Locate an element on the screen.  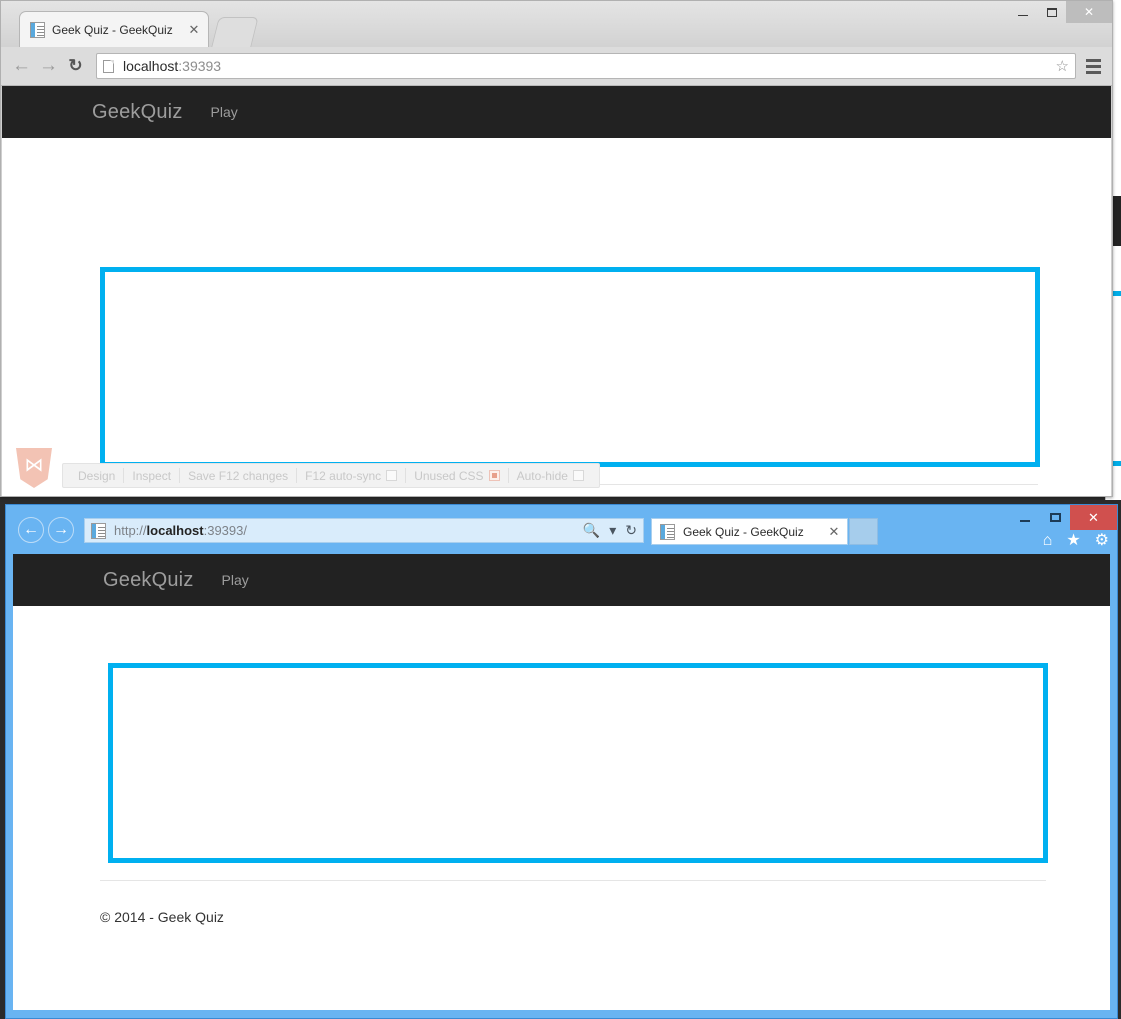
address-port: :39393/ is located at coordinates (225, 530).